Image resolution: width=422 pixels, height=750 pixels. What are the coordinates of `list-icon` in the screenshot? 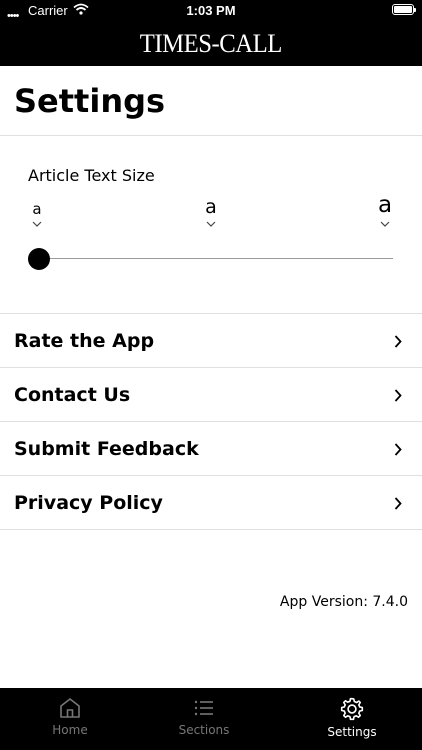 It's located at (203, 708).